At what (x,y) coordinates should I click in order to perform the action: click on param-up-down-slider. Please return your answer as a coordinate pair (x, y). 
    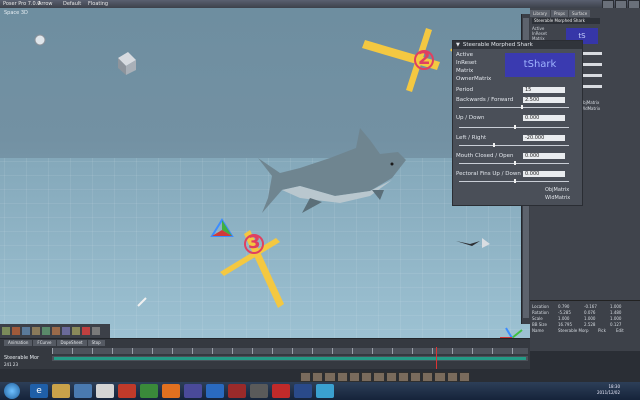
    Looking at the image, I should click on (514, 127).